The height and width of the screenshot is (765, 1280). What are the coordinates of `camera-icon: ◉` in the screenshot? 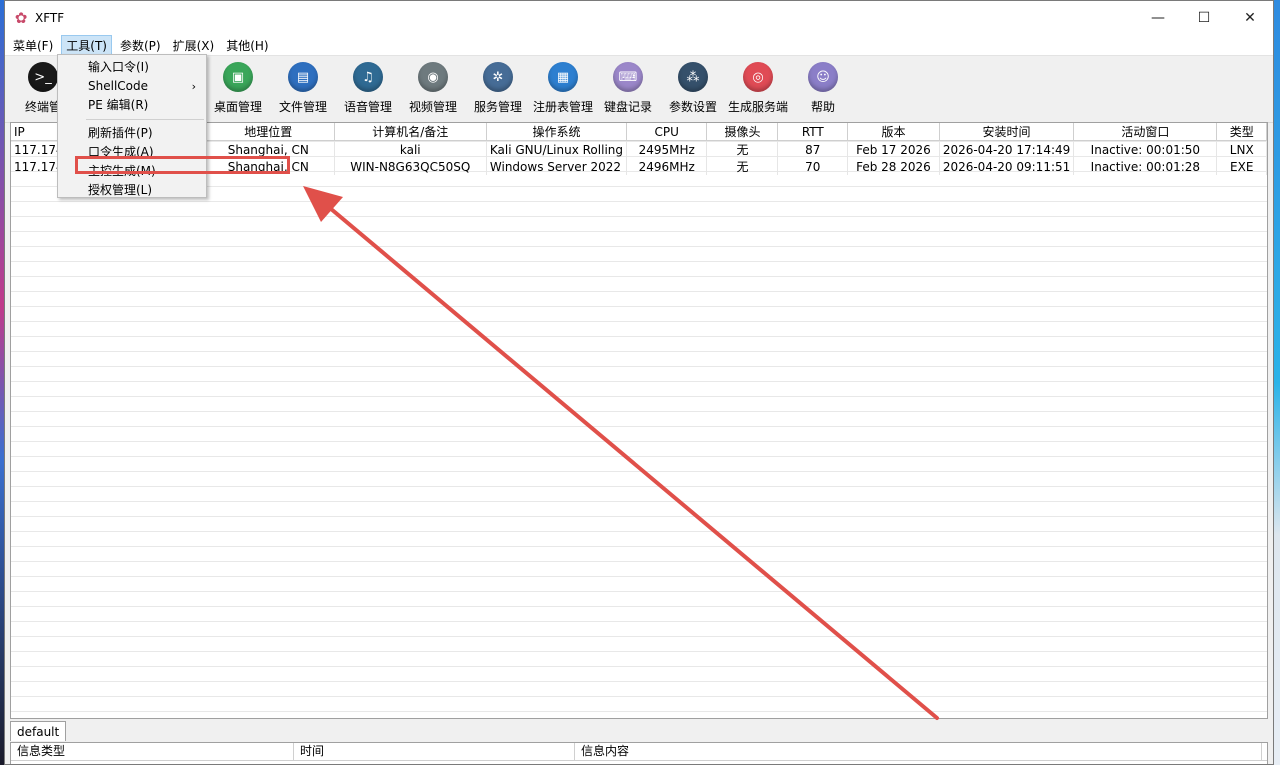 It's located at (433, 77).